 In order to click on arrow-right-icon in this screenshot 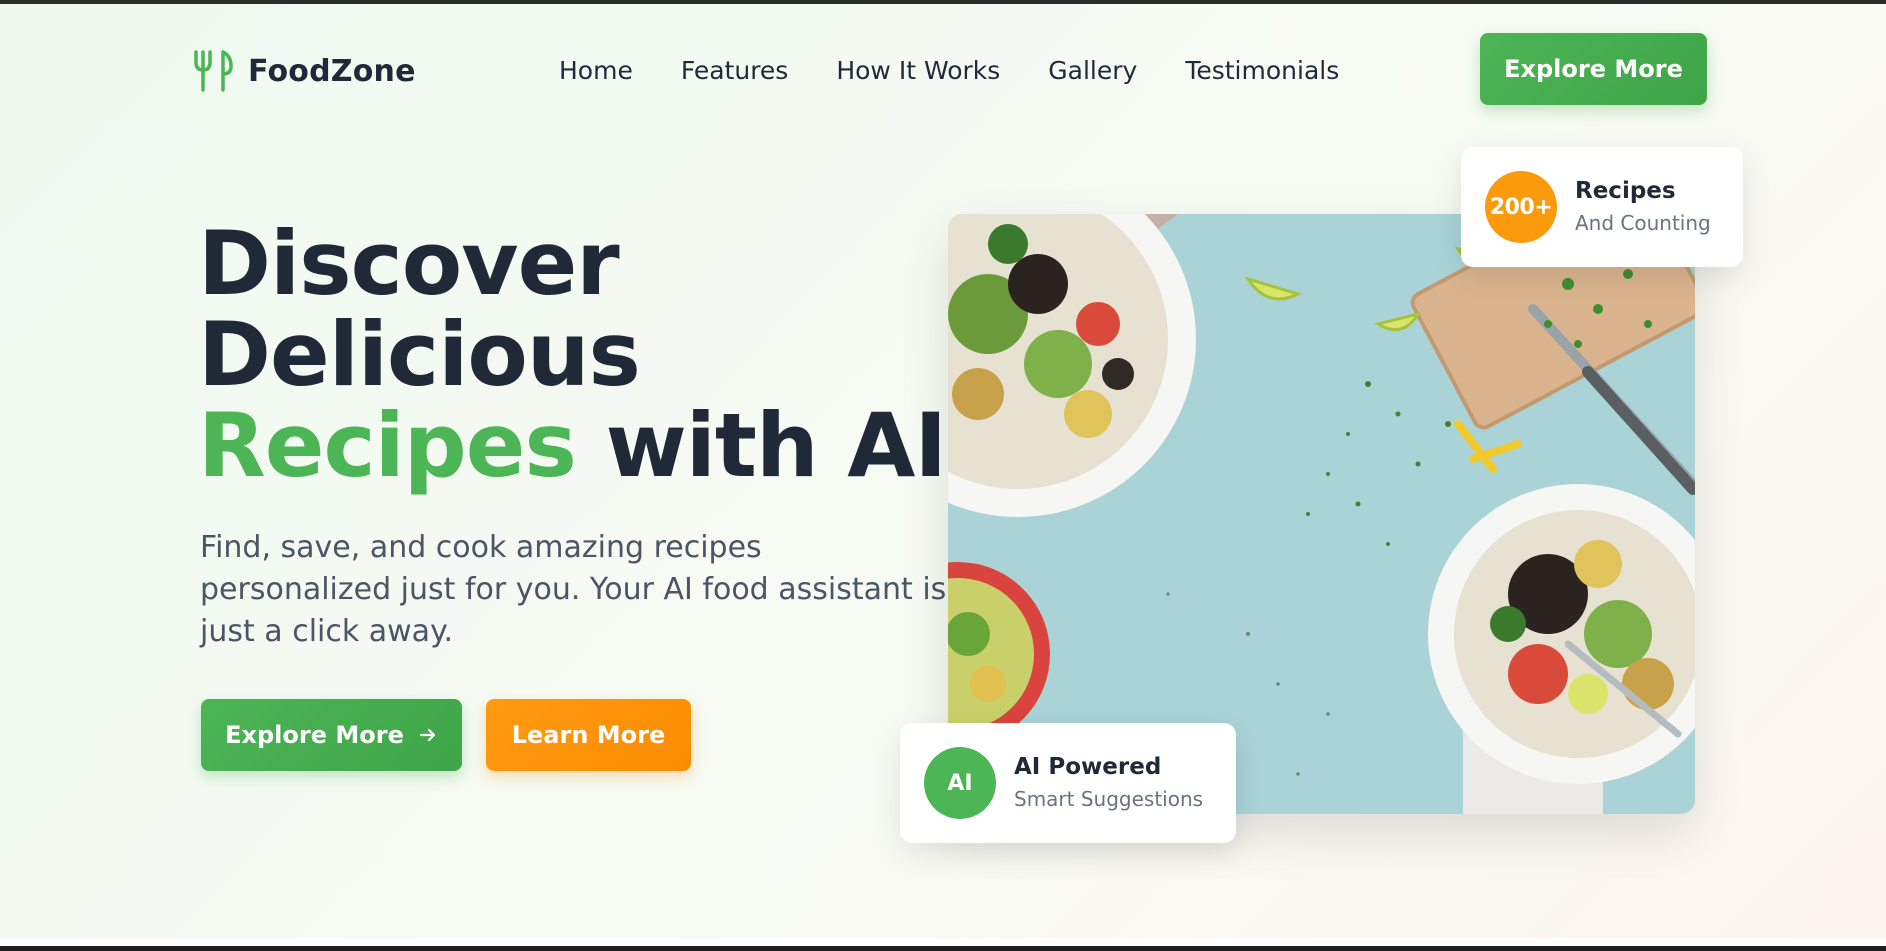, I will do `click(427, 735)`.